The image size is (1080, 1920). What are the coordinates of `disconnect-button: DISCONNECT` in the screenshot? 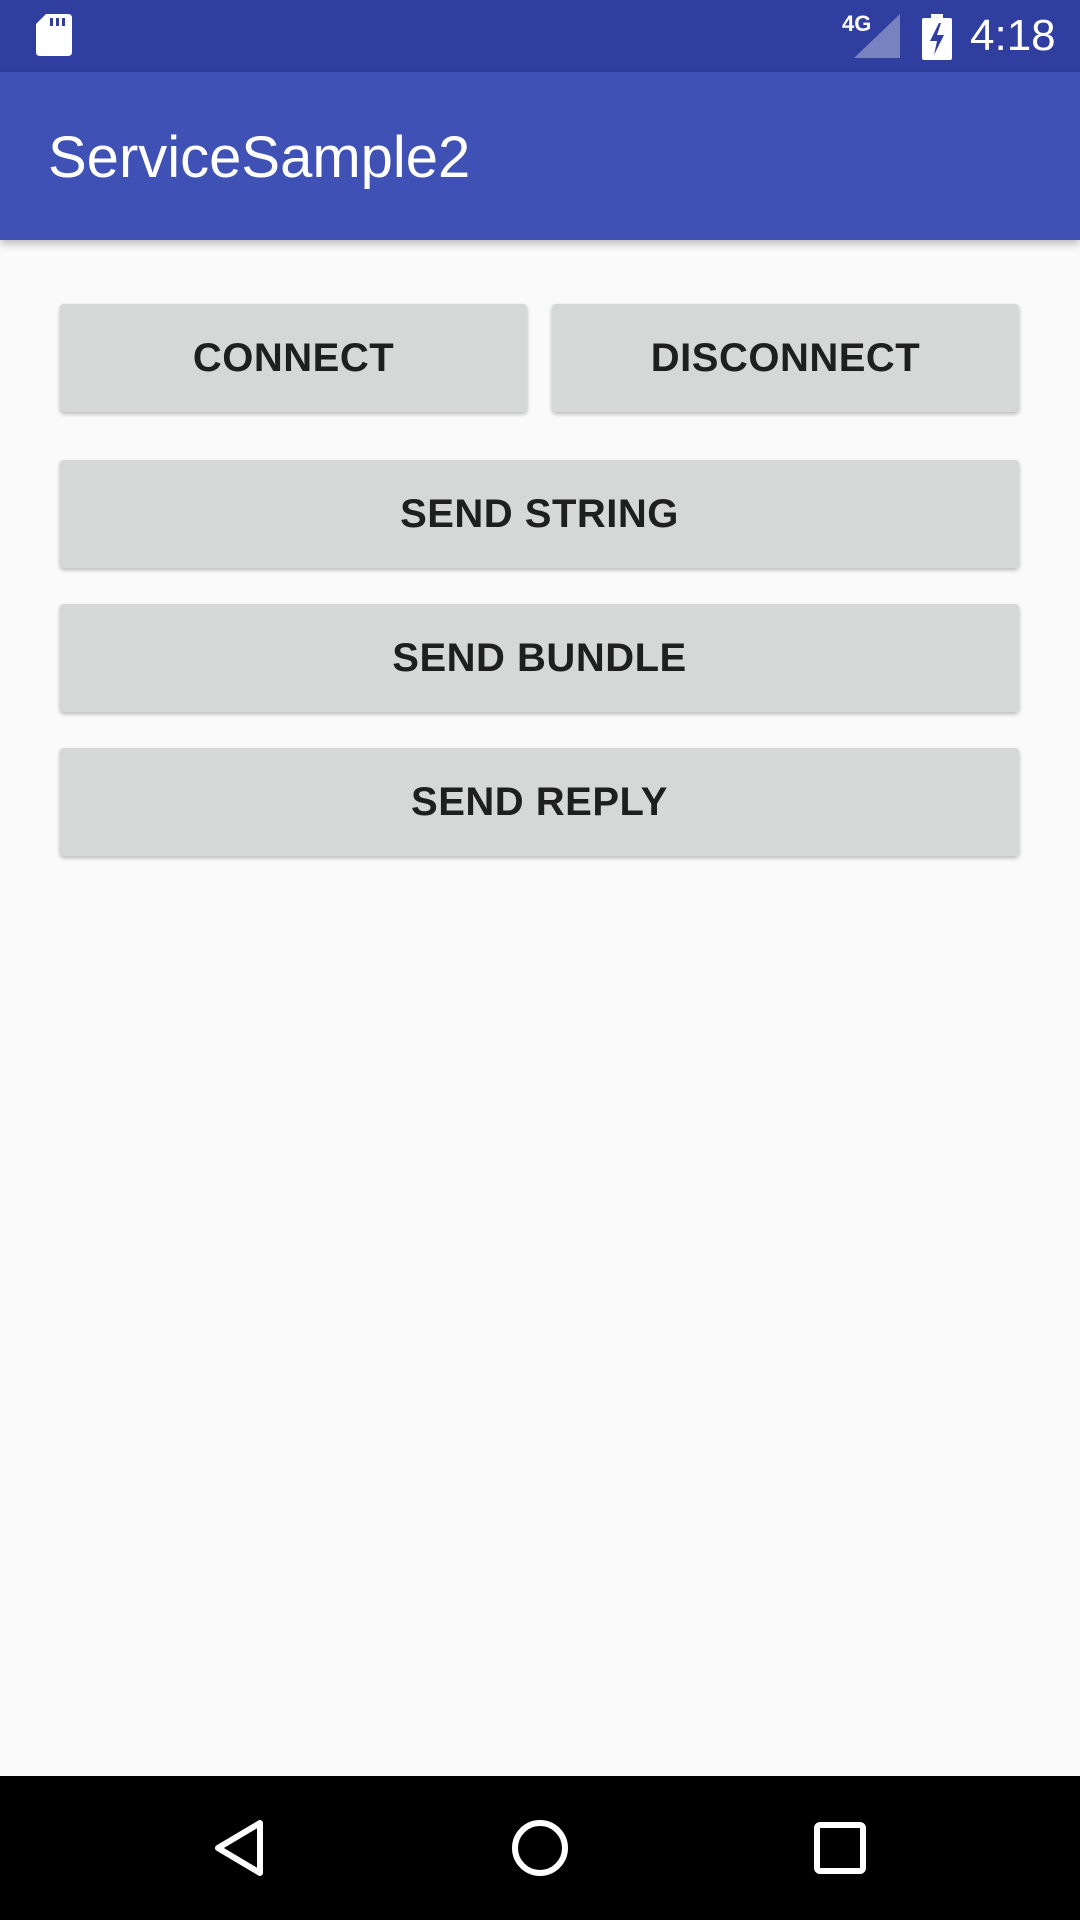 It's located at (785, 358).